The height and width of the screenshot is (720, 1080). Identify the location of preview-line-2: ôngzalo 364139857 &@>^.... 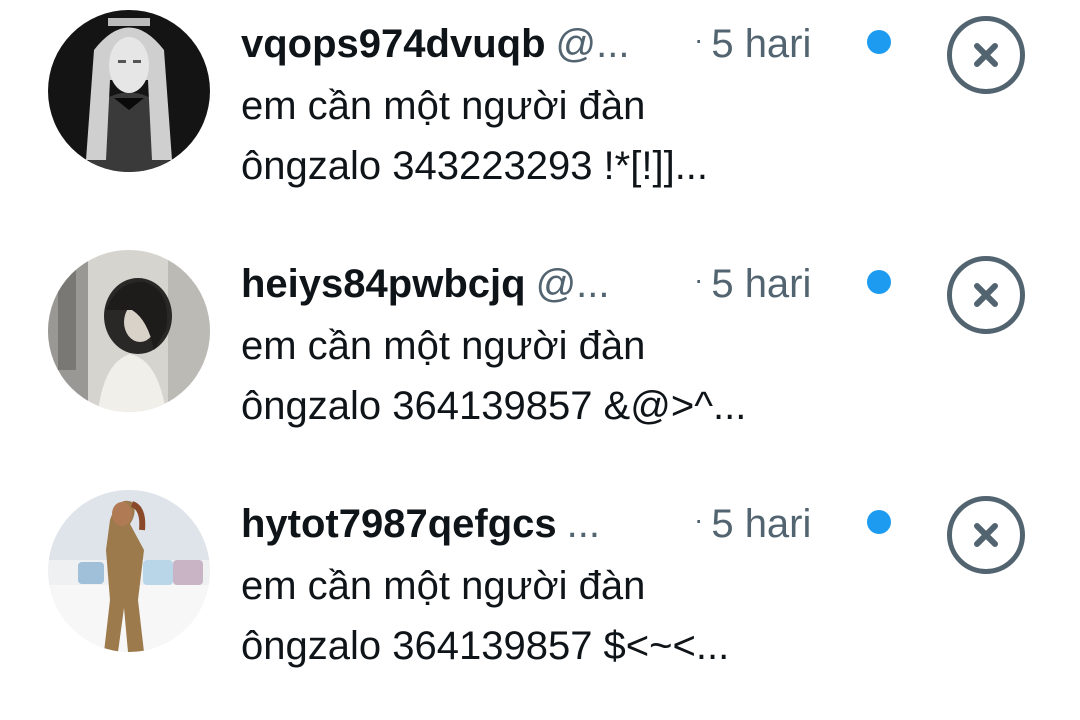
(494, 406).